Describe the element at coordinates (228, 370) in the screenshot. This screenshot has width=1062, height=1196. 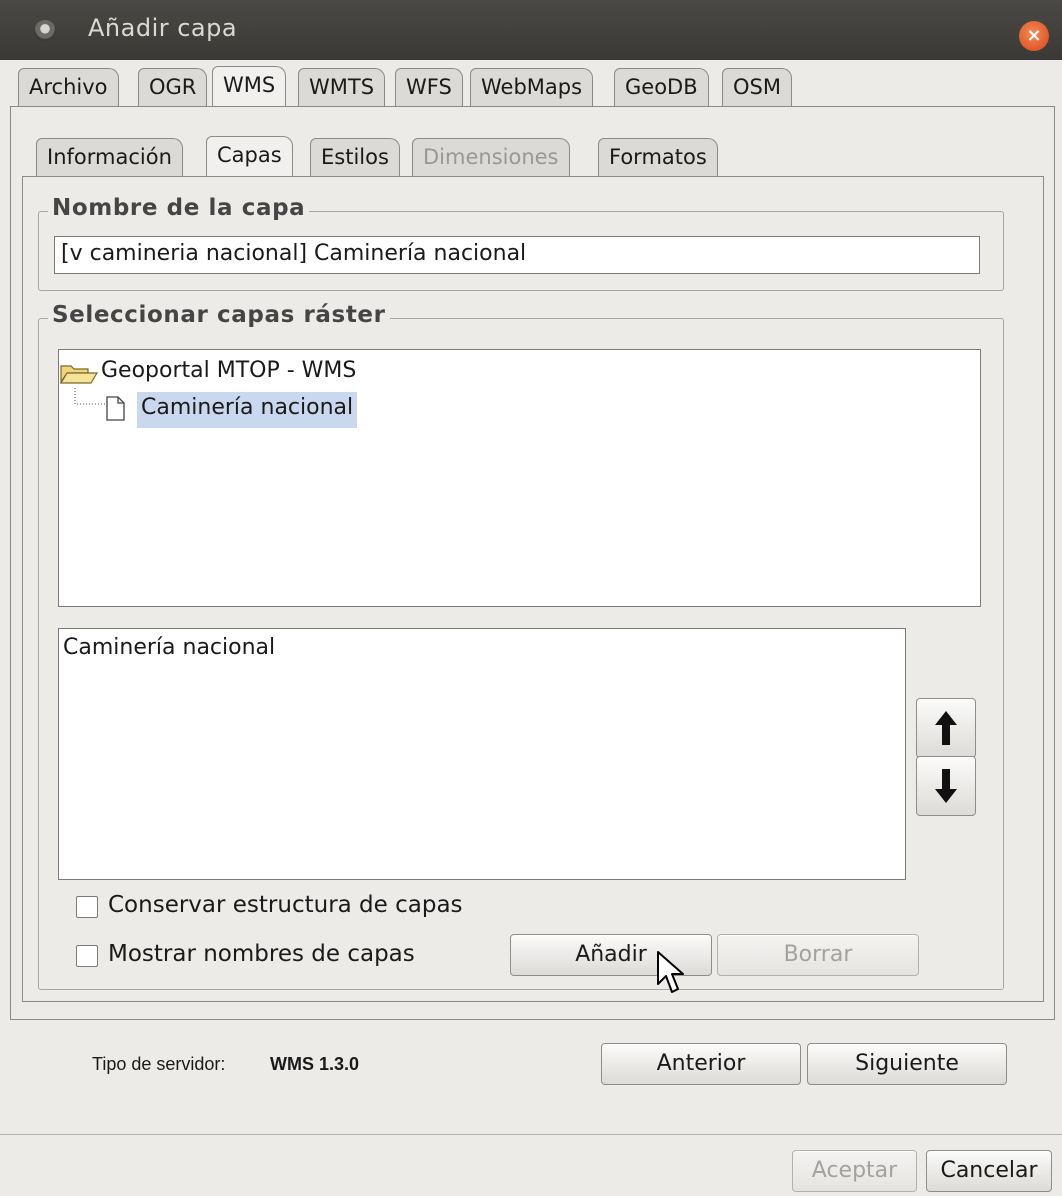
I see `tree-root-label: Geoportal MTOP - WMS` at that location.